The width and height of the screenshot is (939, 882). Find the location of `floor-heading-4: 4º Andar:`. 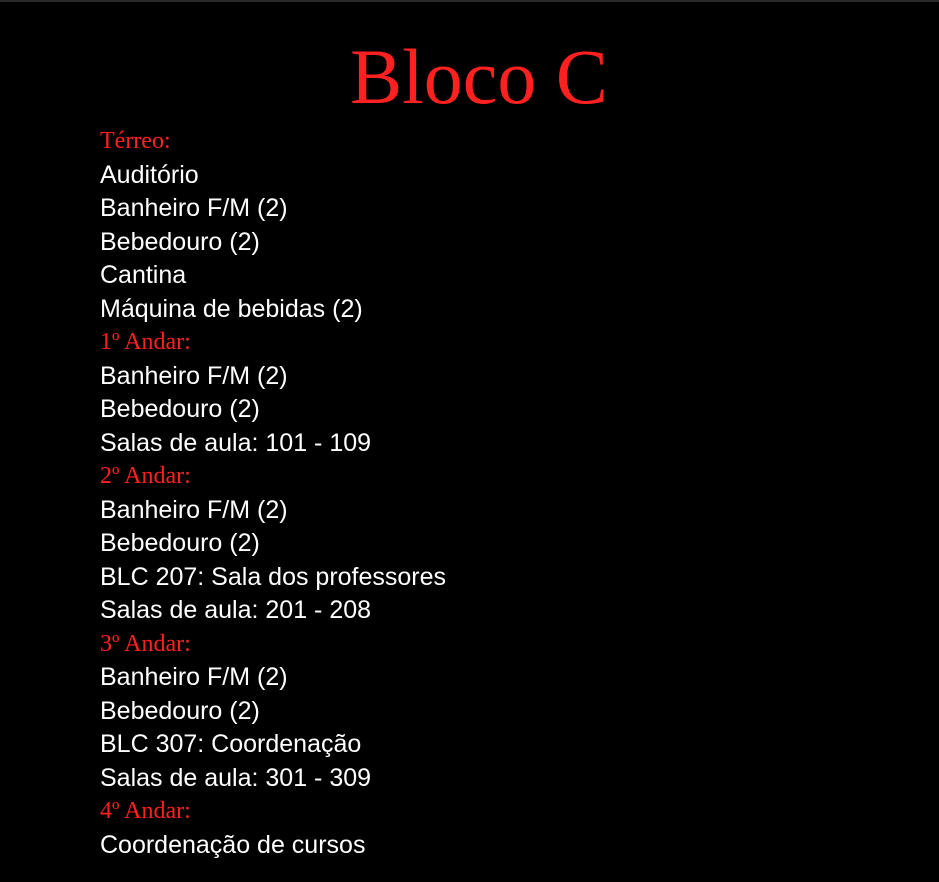

floor-heading-4: 4º Andar: is located at coordinates (145, 811).